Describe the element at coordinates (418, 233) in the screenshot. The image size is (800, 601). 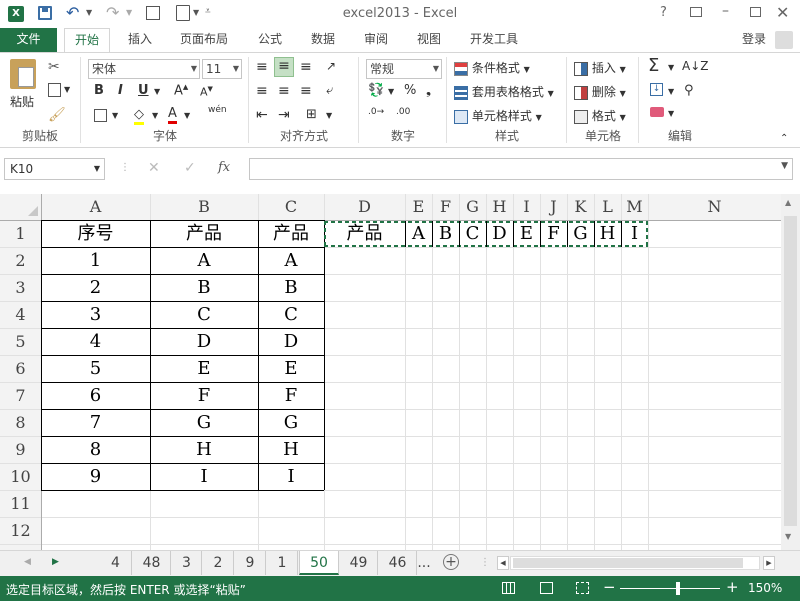
I see `transposed-cell: A` at that location.